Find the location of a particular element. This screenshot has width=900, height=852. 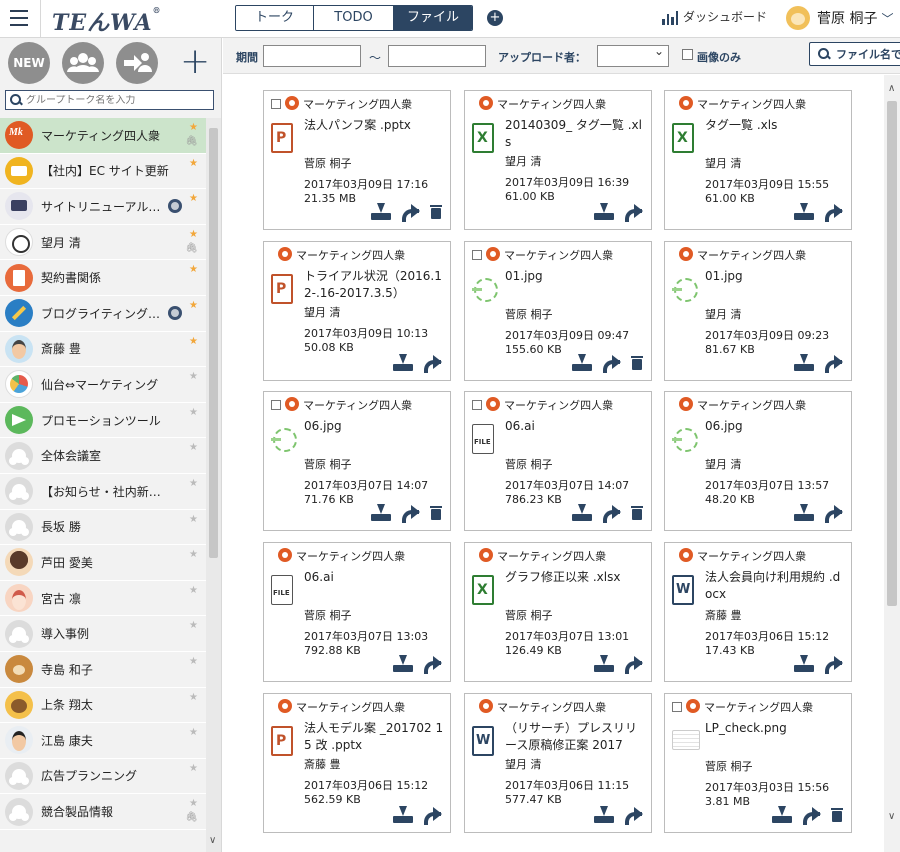

period-start-input is located at coordinates (312, 56).